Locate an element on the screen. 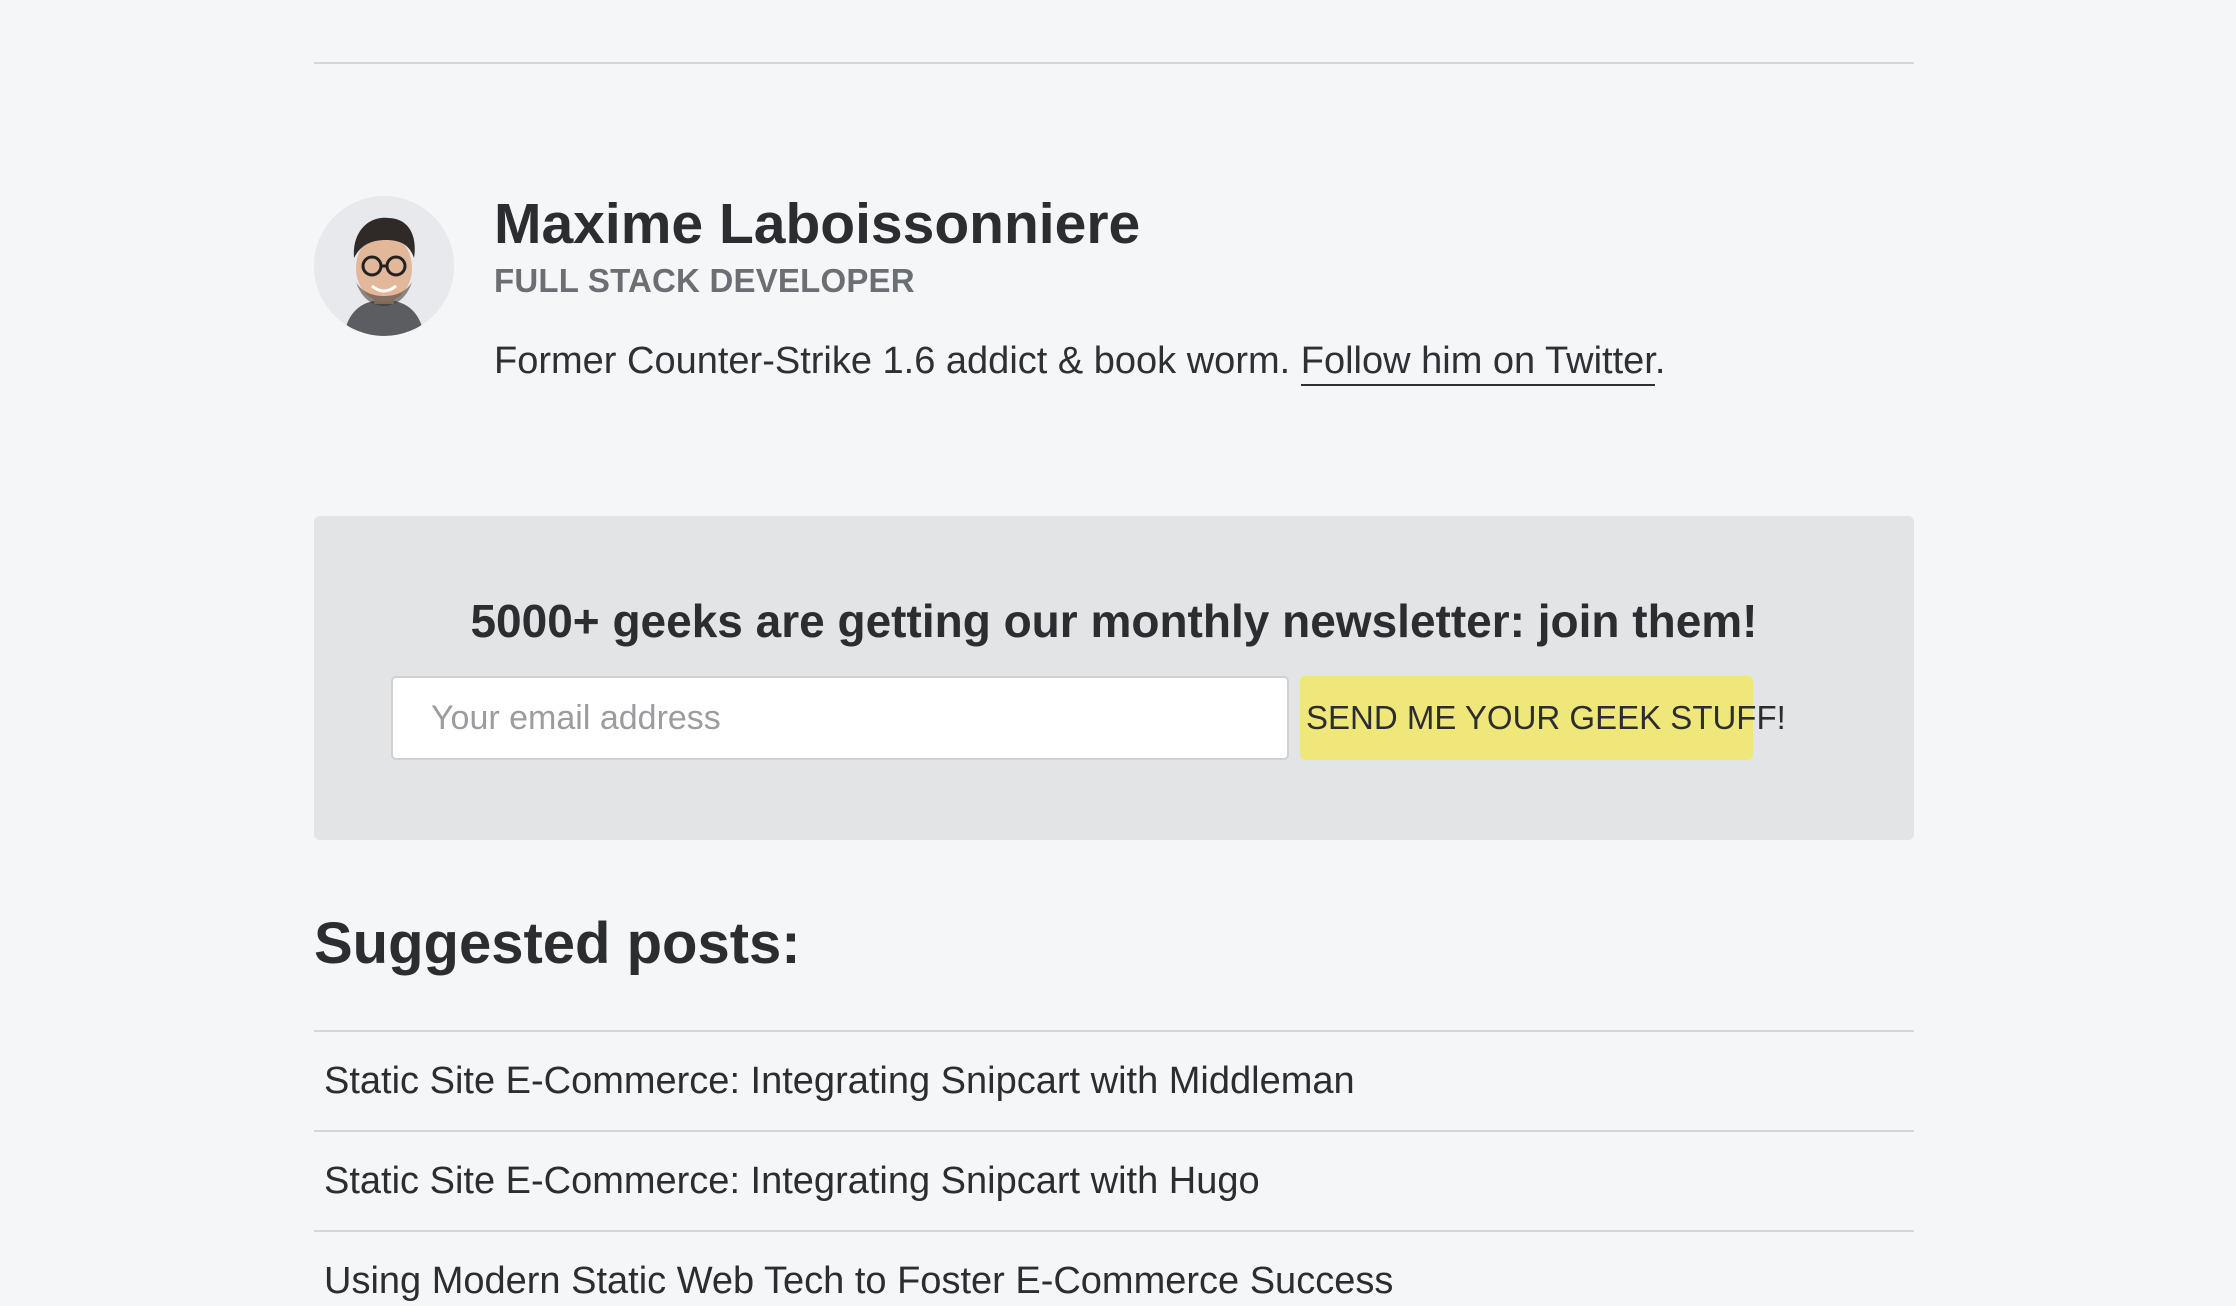 The image size is (2236, 1306). top-divider is located at coordinates (1114, 63).